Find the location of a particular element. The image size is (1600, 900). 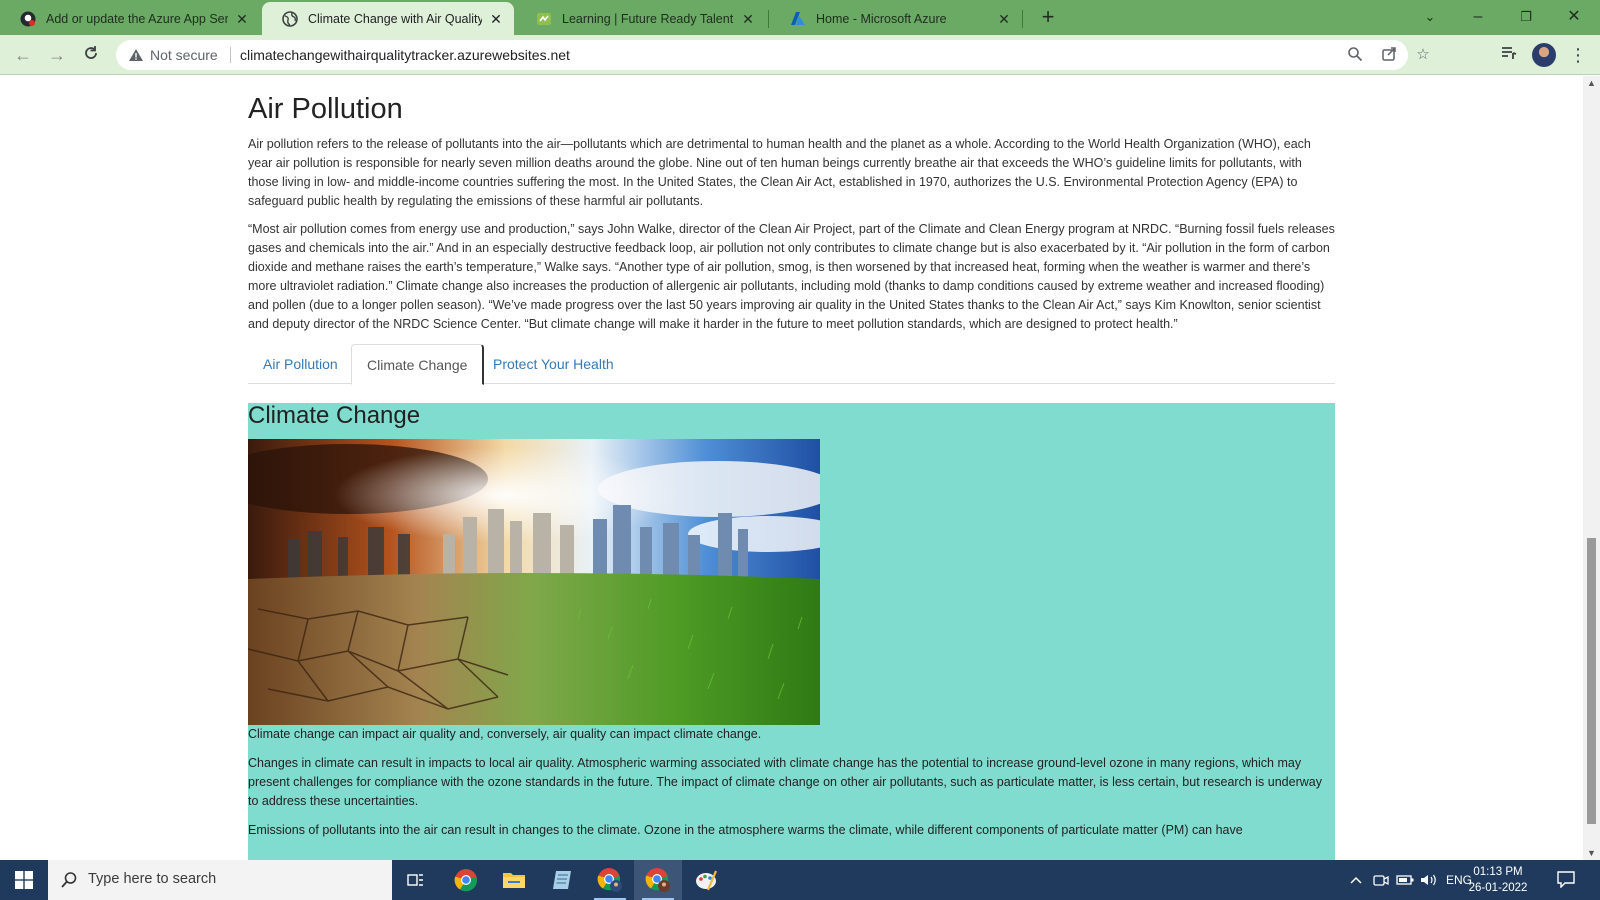

scroll-up-arrow: ▲ is located at coordinates (1591, 83).